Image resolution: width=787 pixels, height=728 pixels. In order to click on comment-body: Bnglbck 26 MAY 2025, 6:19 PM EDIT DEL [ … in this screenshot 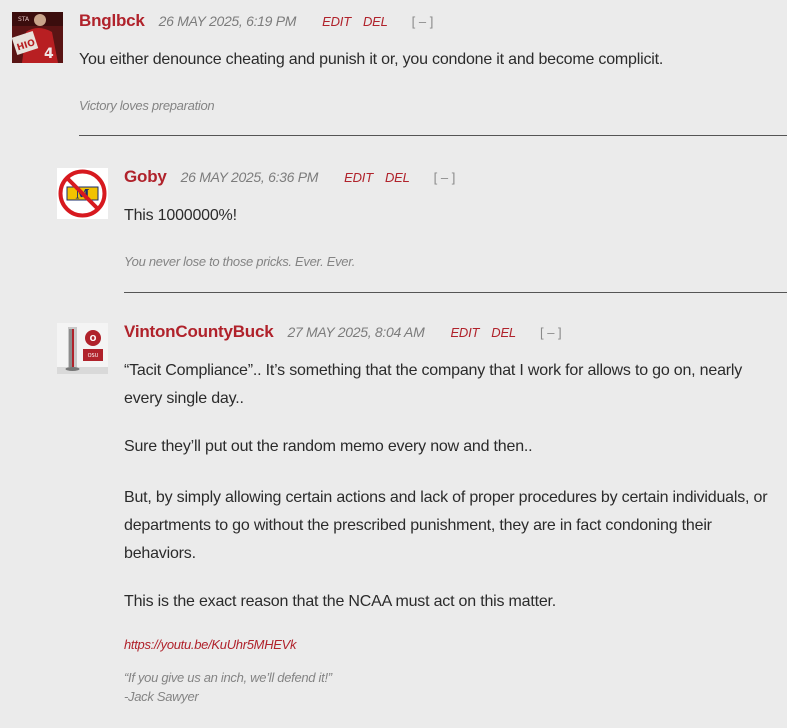, I will do `click(433, 63)`.